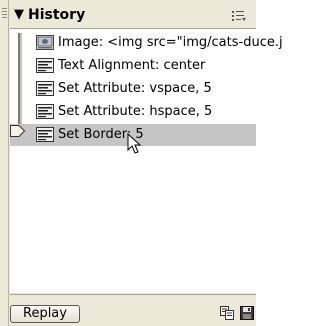 This screenshot has width=320, height=326. I want to click on gripper-icon, so click(4, 13).